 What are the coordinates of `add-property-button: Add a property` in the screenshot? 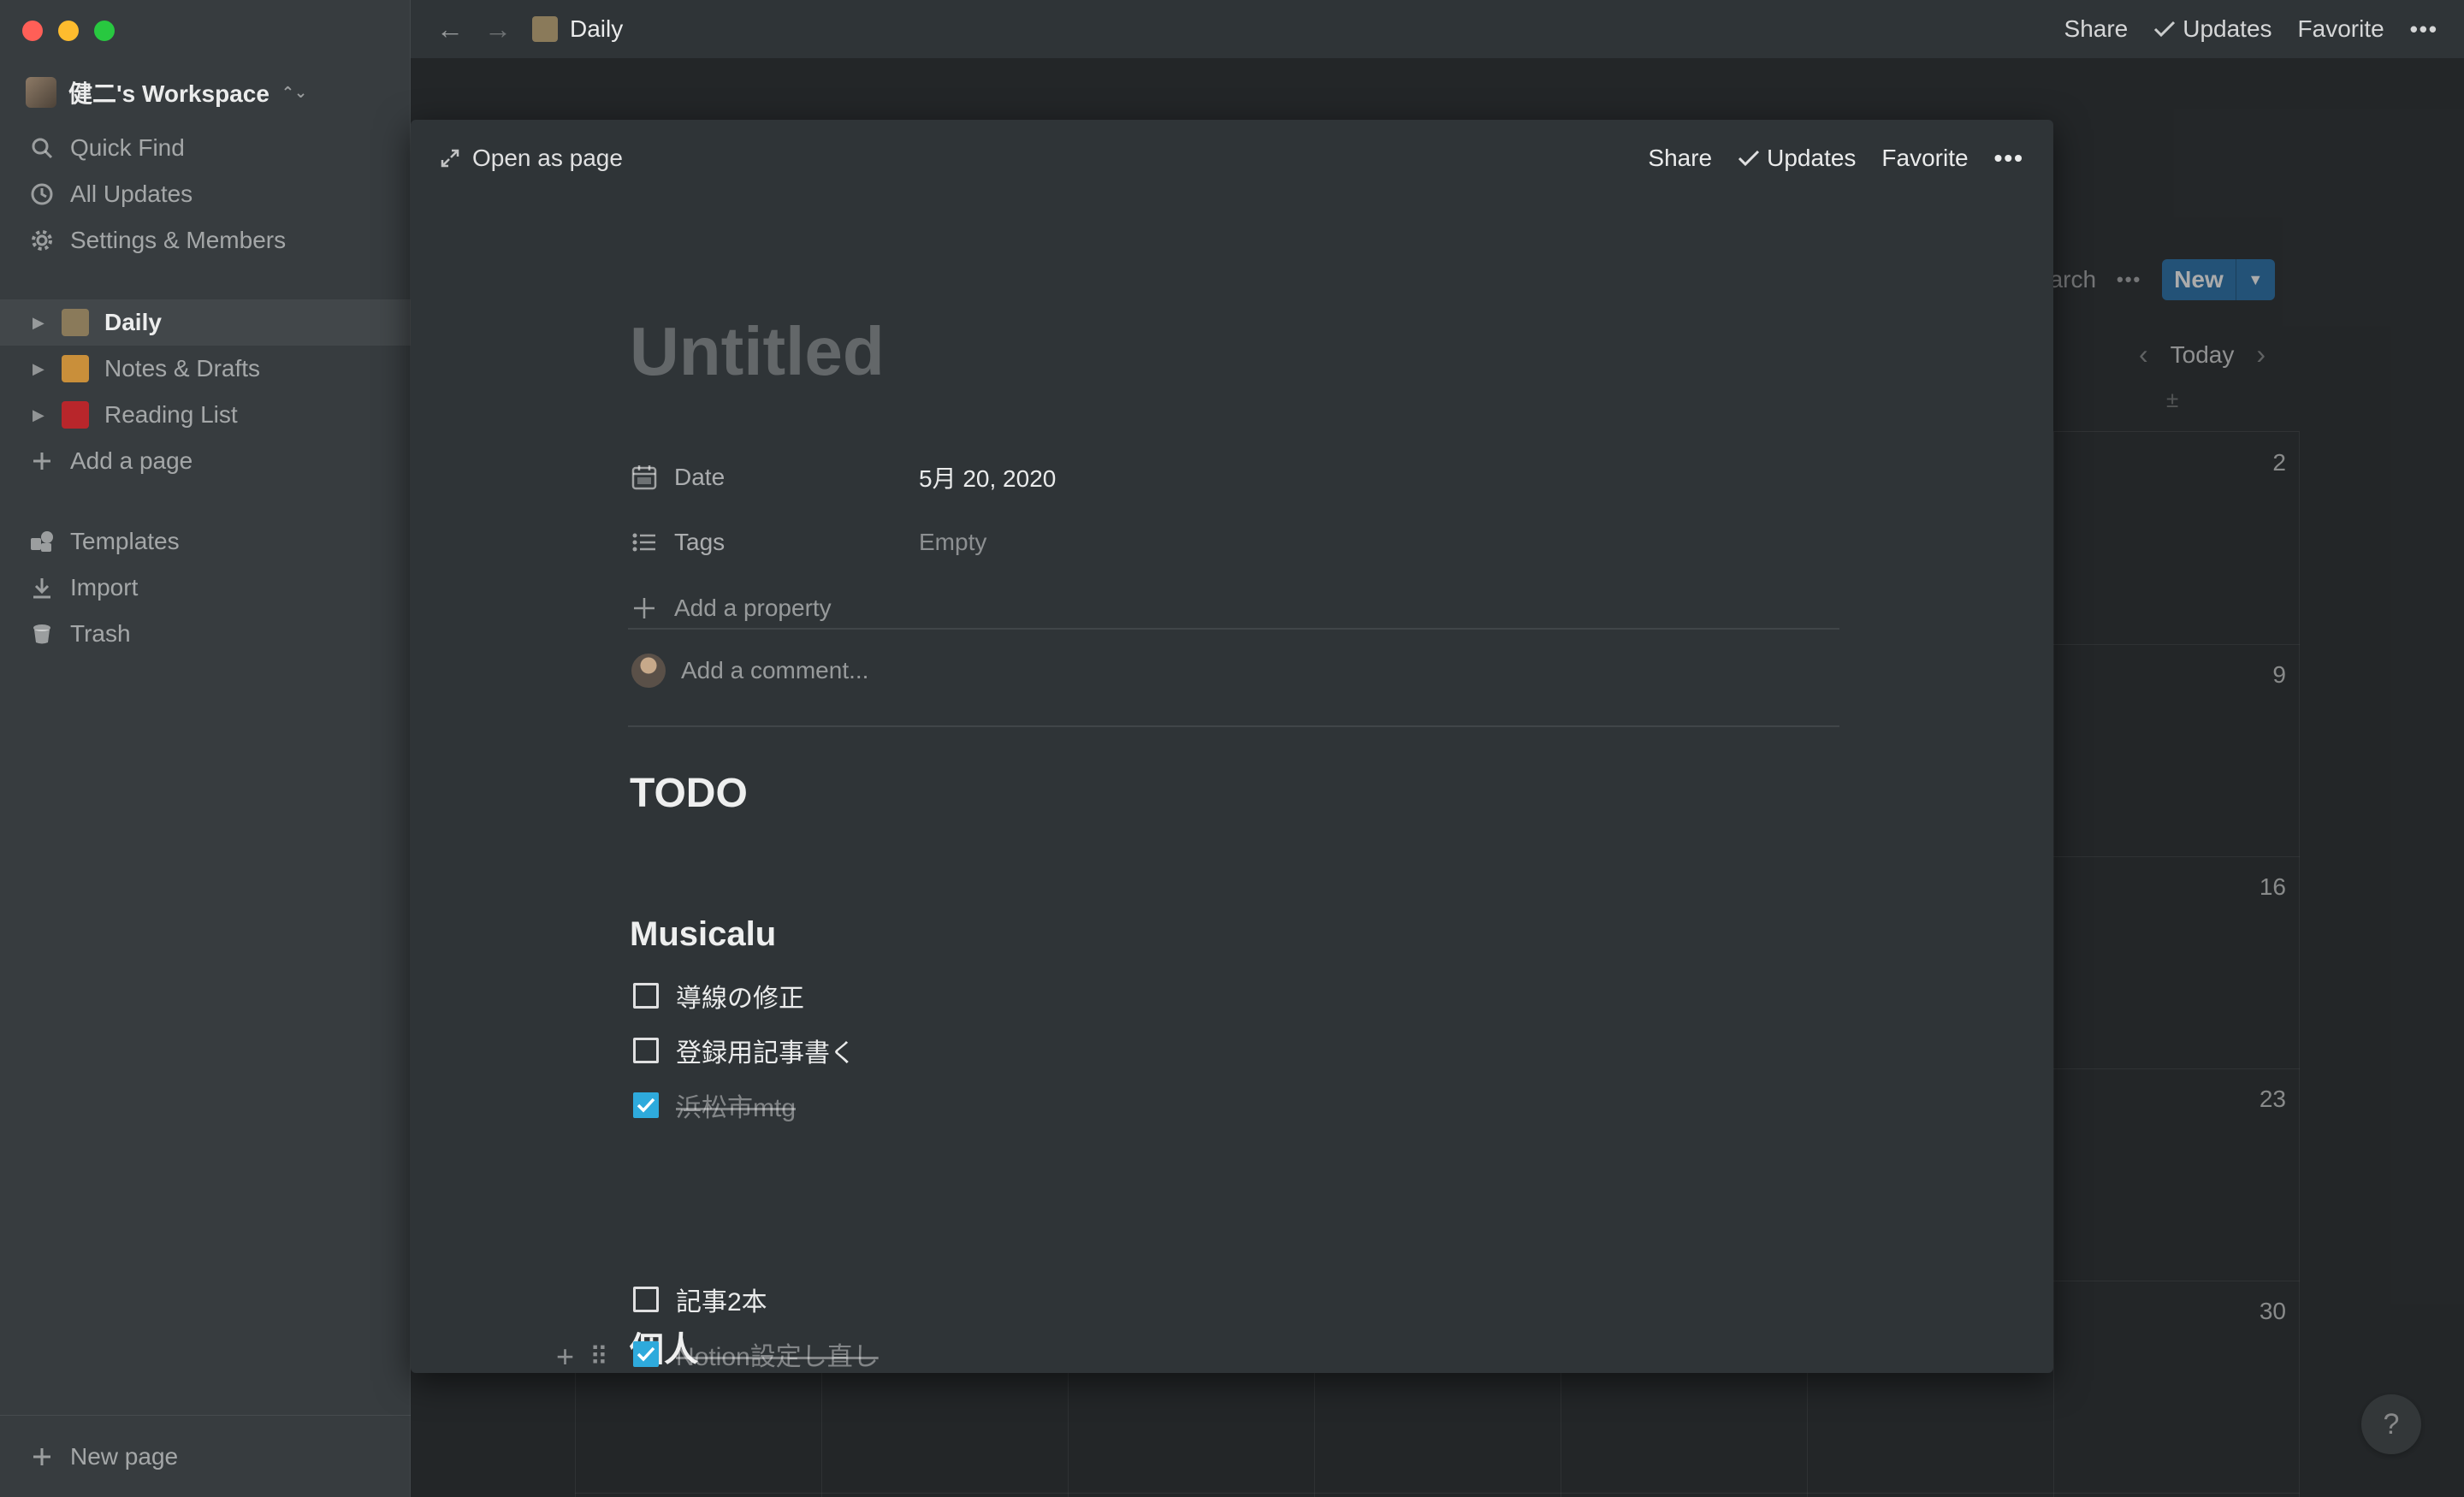 It's located at (731, 608).